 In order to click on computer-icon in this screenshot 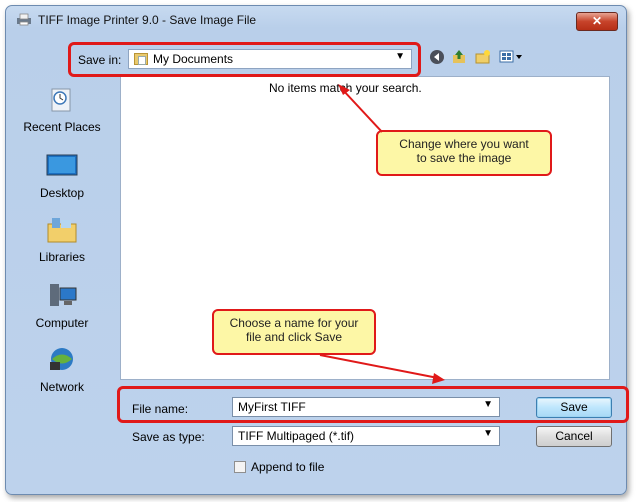, I will do `click(62, 296)`.